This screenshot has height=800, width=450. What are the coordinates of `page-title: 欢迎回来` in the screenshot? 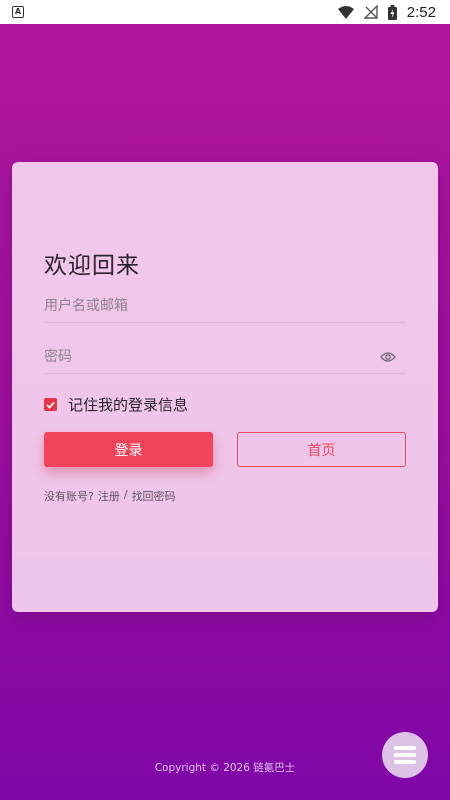 It's located at (92, 266).